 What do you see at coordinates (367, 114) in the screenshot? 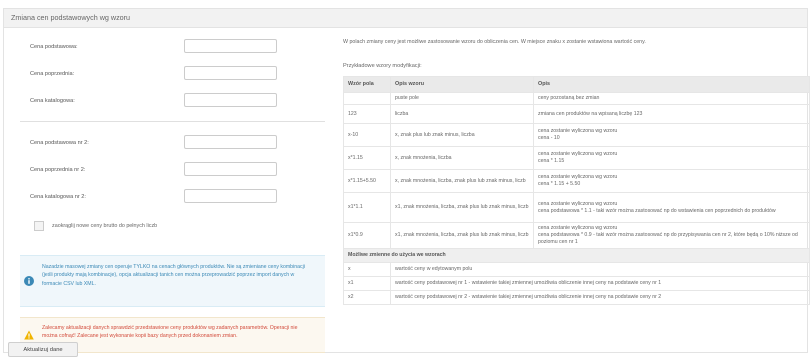
I see `formula-cell: 123` at bounding box center [367, 114].